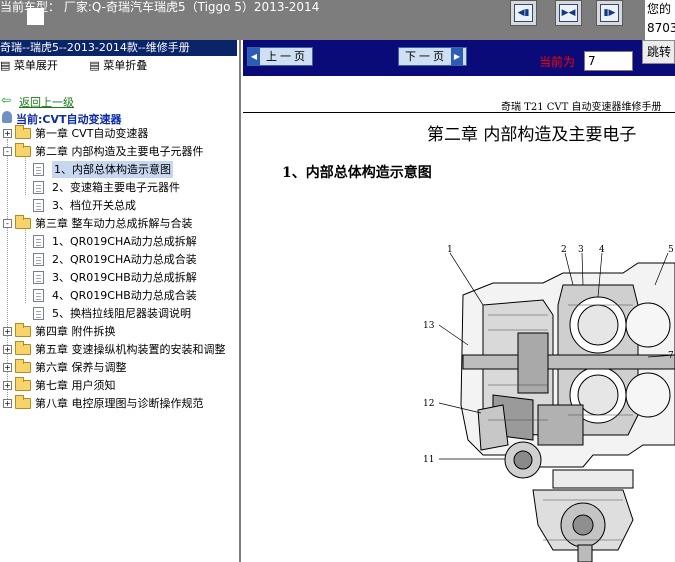 This screenshot has height=562, width=675. What do you see at coordinates (658, 52) in the screenshot?
I see `jump-button: 跳转` at bounding box center [658, 52].